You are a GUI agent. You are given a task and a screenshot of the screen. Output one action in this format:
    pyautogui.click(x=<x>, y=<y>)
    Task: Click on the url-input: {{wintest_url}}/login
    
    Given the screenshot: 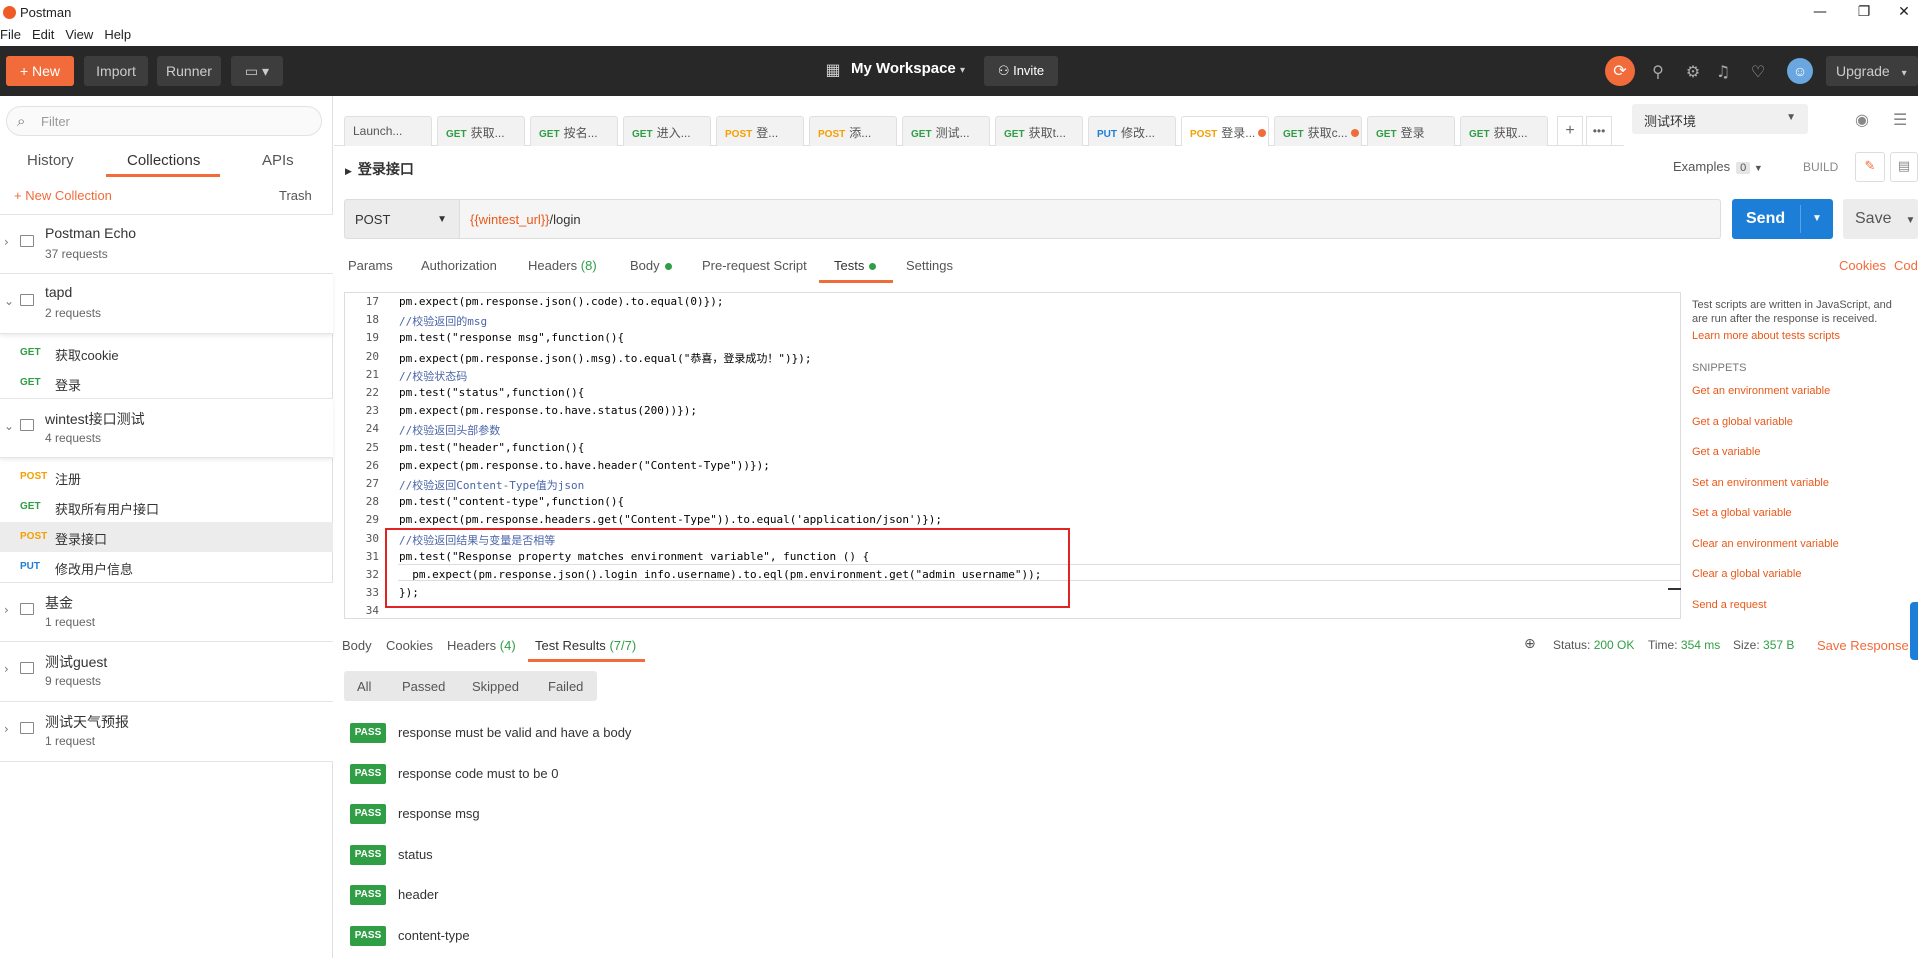 What is the action you would take?
    pyautogui.click(x=1090, y=219)
    